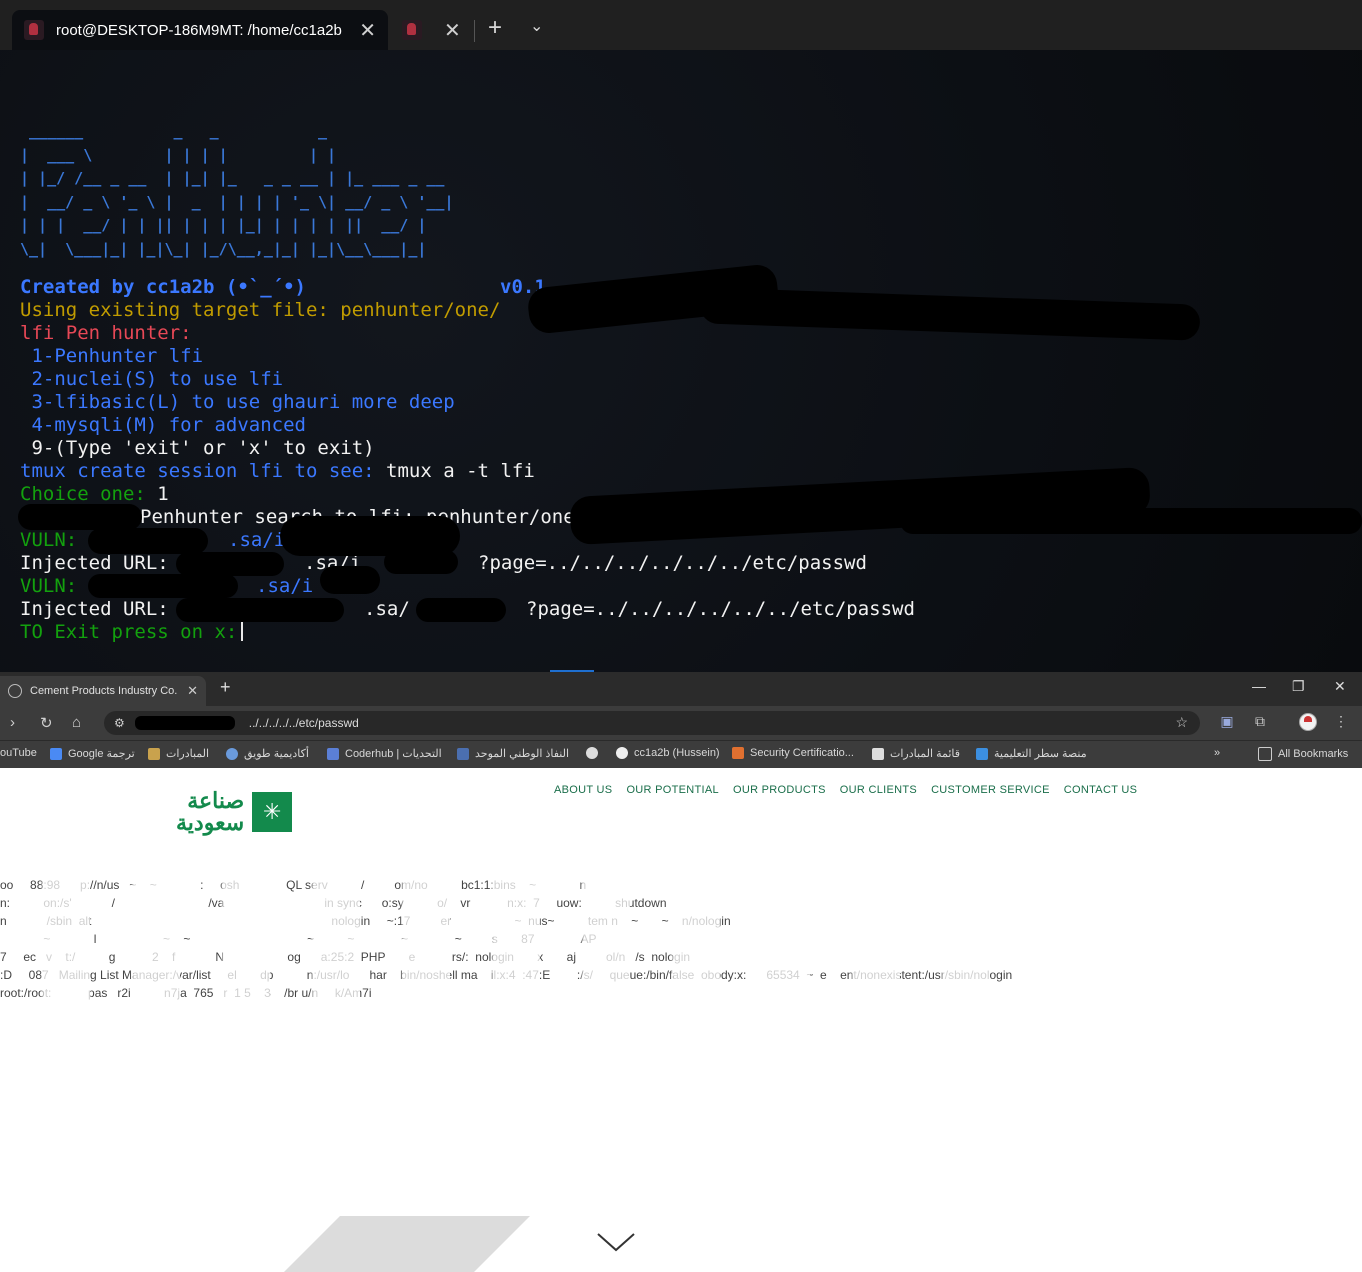 The image size is (1362, 1272). Describe the element at coordinates (132, 632) in the screenshot. I see `exit-prompt-line: TO Exit press on x:` at that location.